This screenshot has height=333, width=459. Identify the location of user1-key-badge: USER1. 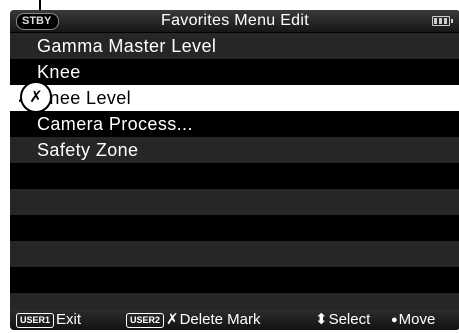
(35, 320).